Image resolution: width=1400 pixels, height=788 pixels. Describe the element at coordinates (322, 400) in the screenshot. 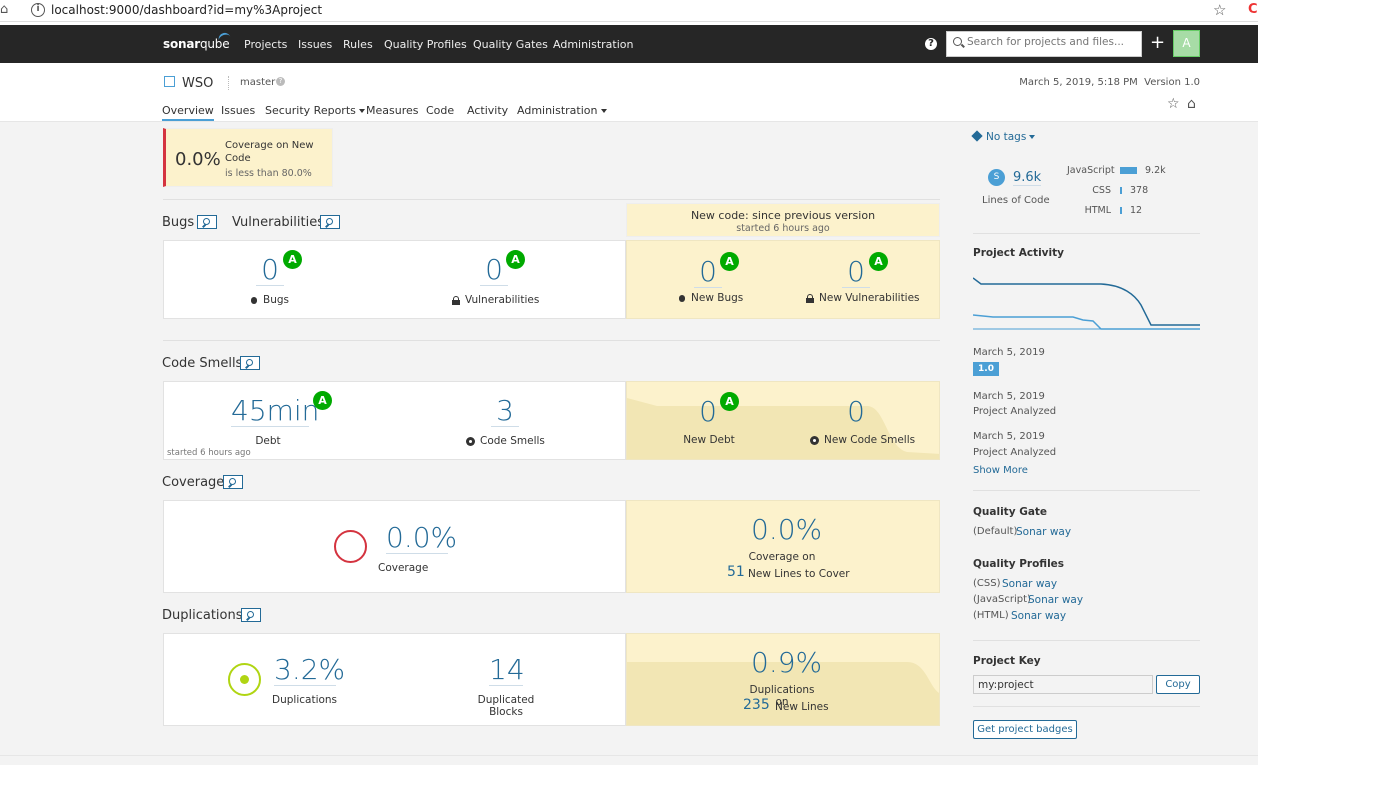

I see `debt-rating: A` at that location.